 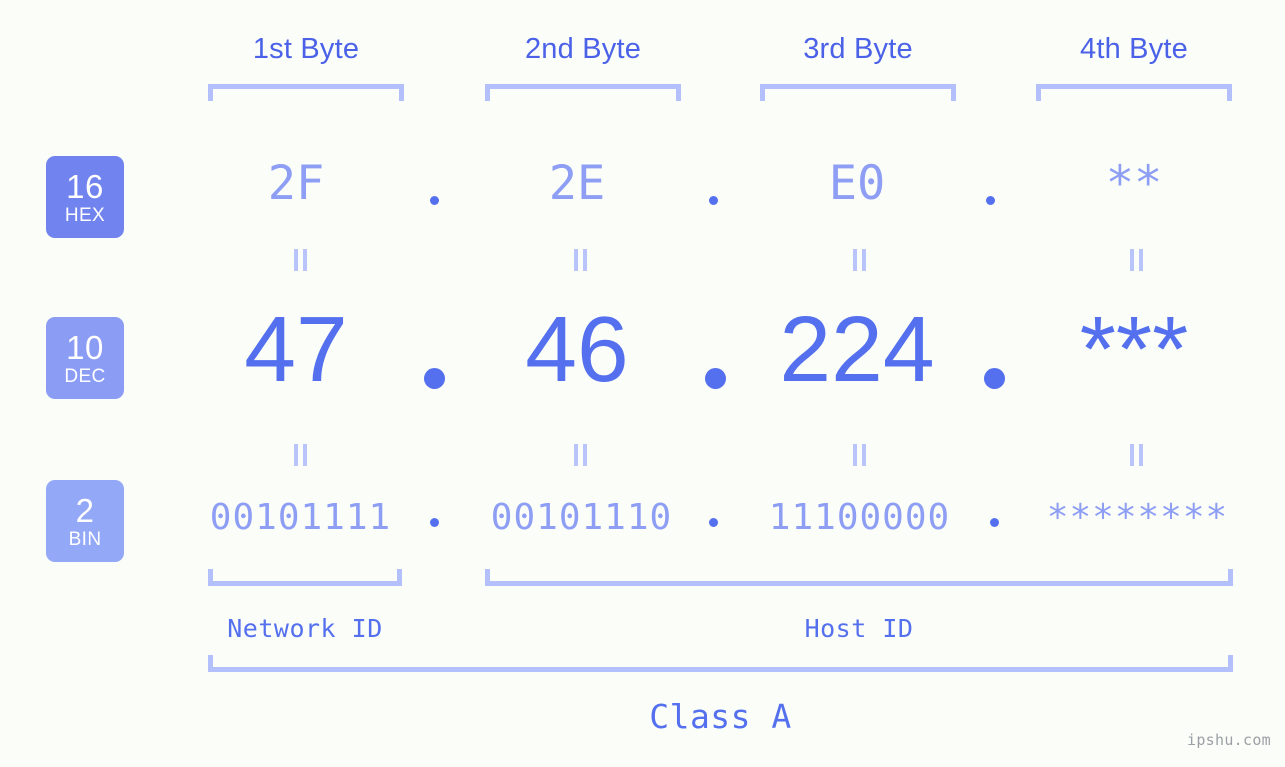 I want to click on byte-header-label-2: 2nd Byte, so click(x=583, y=49).